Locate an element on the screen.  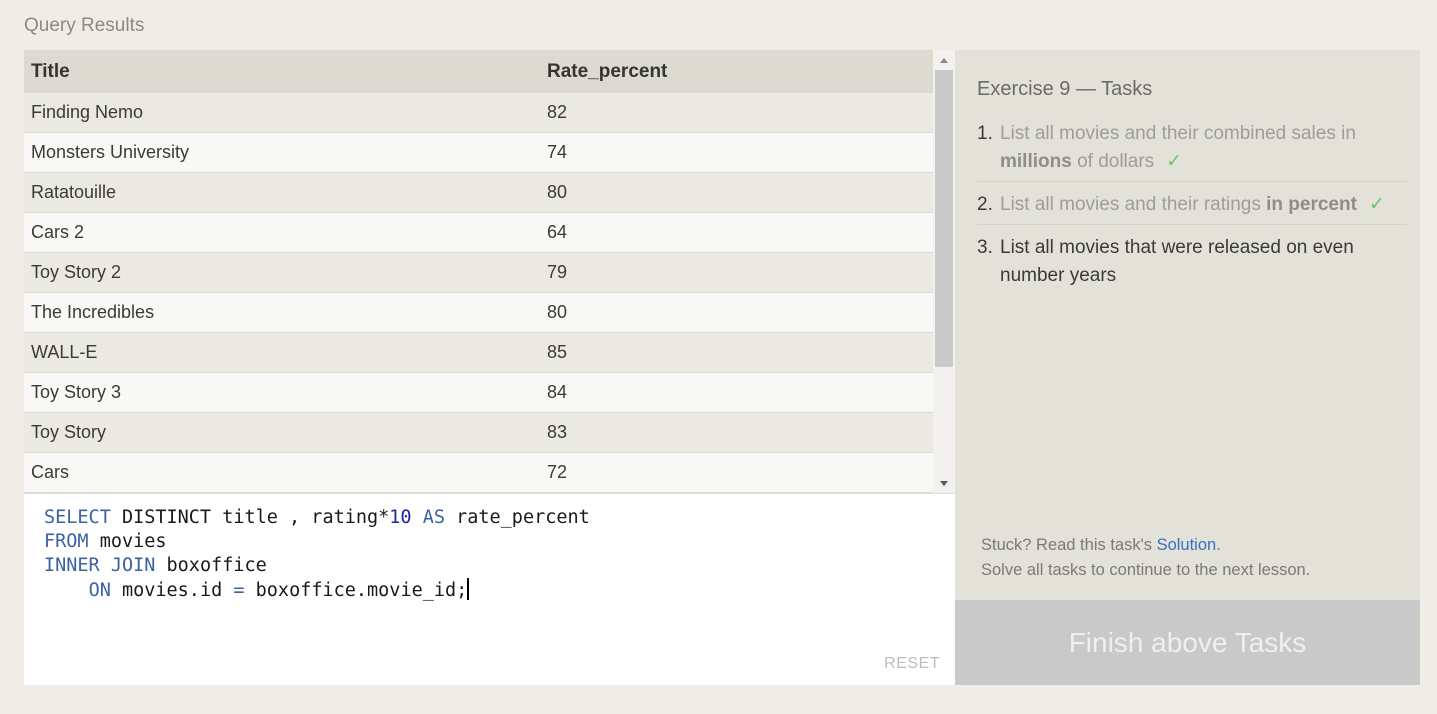
table-row: Monsters University 74 is located at coordinates (478, 153).